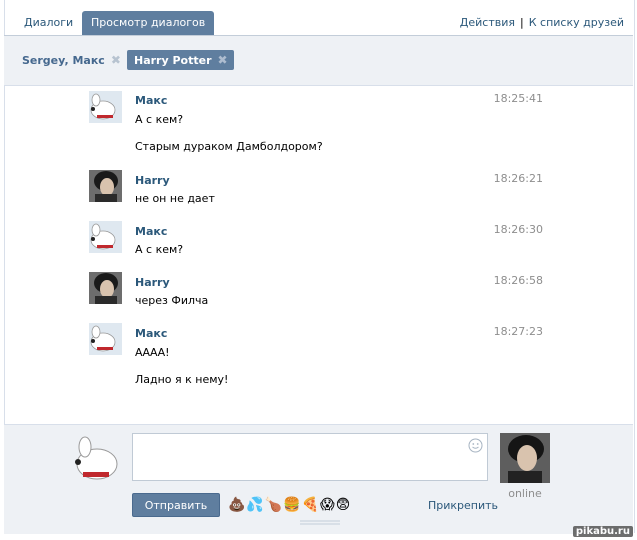 The height and width of the screenshot is (540, 637). What do you see at coordinates (182, 379) in the screenshot?
I see `message-text: Ладно я к нему!` at bounding box center [182, 379].